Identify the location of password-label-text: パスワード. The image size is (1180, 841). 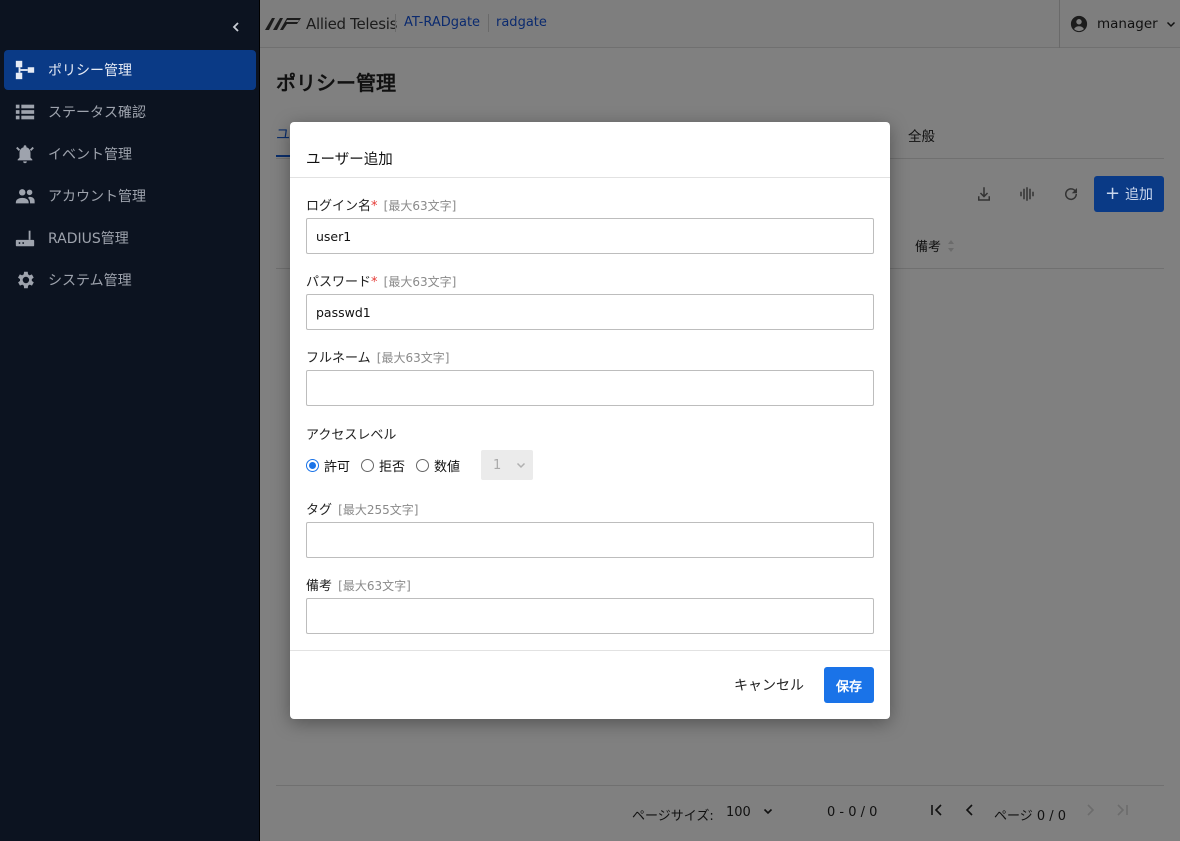
(339, 282).